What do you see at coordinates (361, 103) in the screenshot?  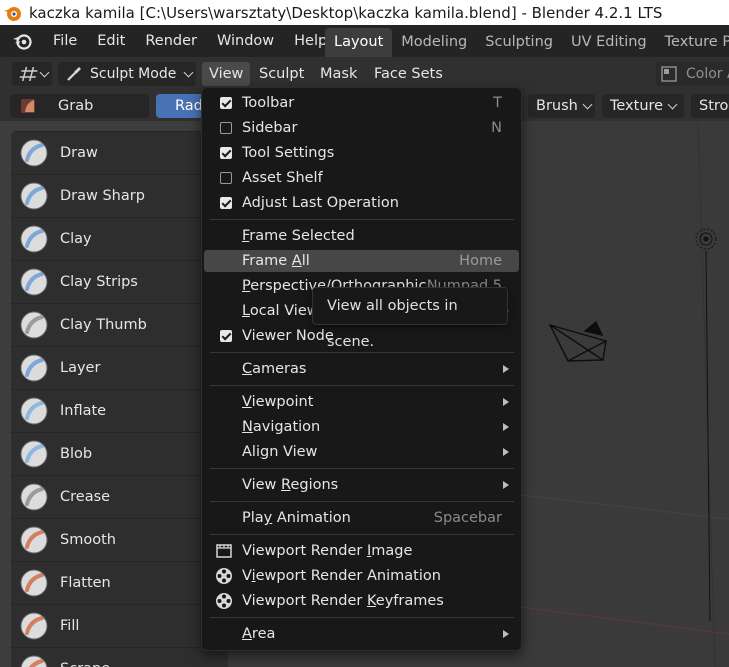 I see `menu-item-toolbar: Toolbar T` at bounding box center [361, 103].